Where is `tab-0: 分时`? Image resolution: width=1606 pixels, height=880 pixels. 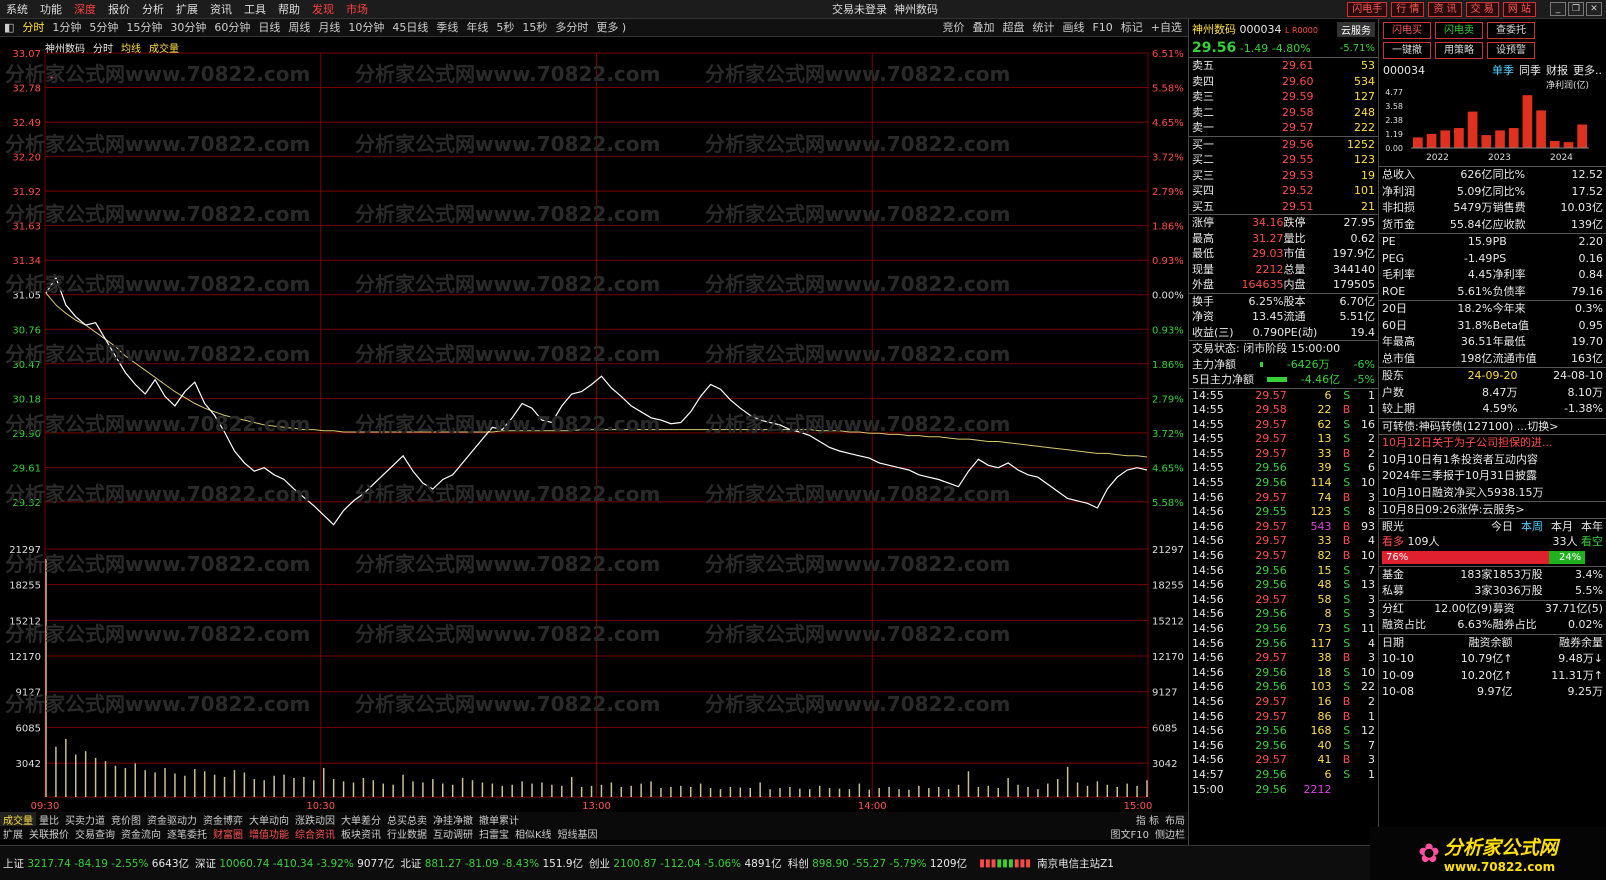 tab-0: 分时 is located at coordinates (33, 28).